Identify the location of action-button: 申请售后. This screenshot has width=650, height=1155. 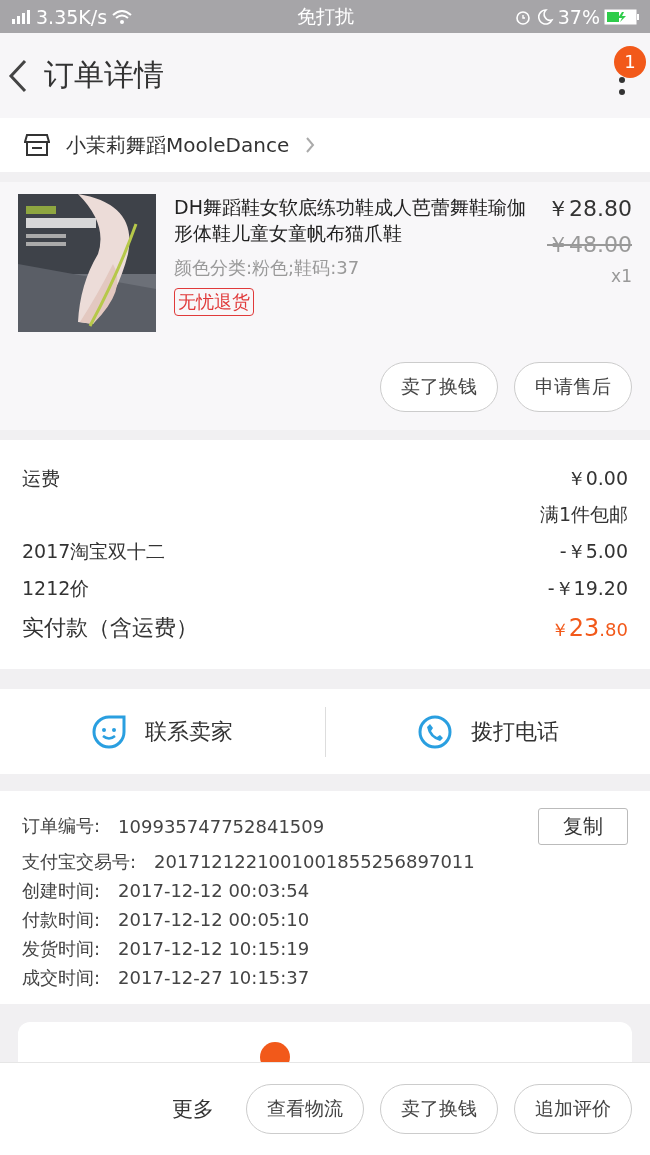
(573, 387).